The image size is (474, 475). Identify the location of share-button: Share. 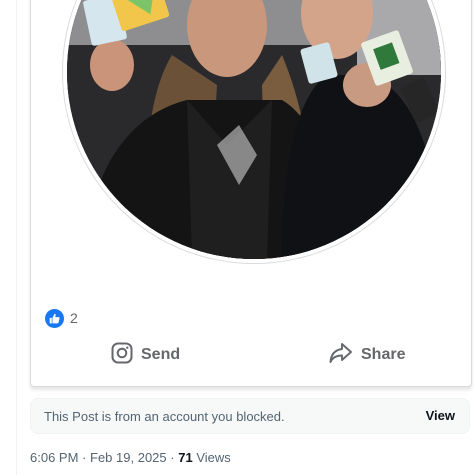
(367, 355).